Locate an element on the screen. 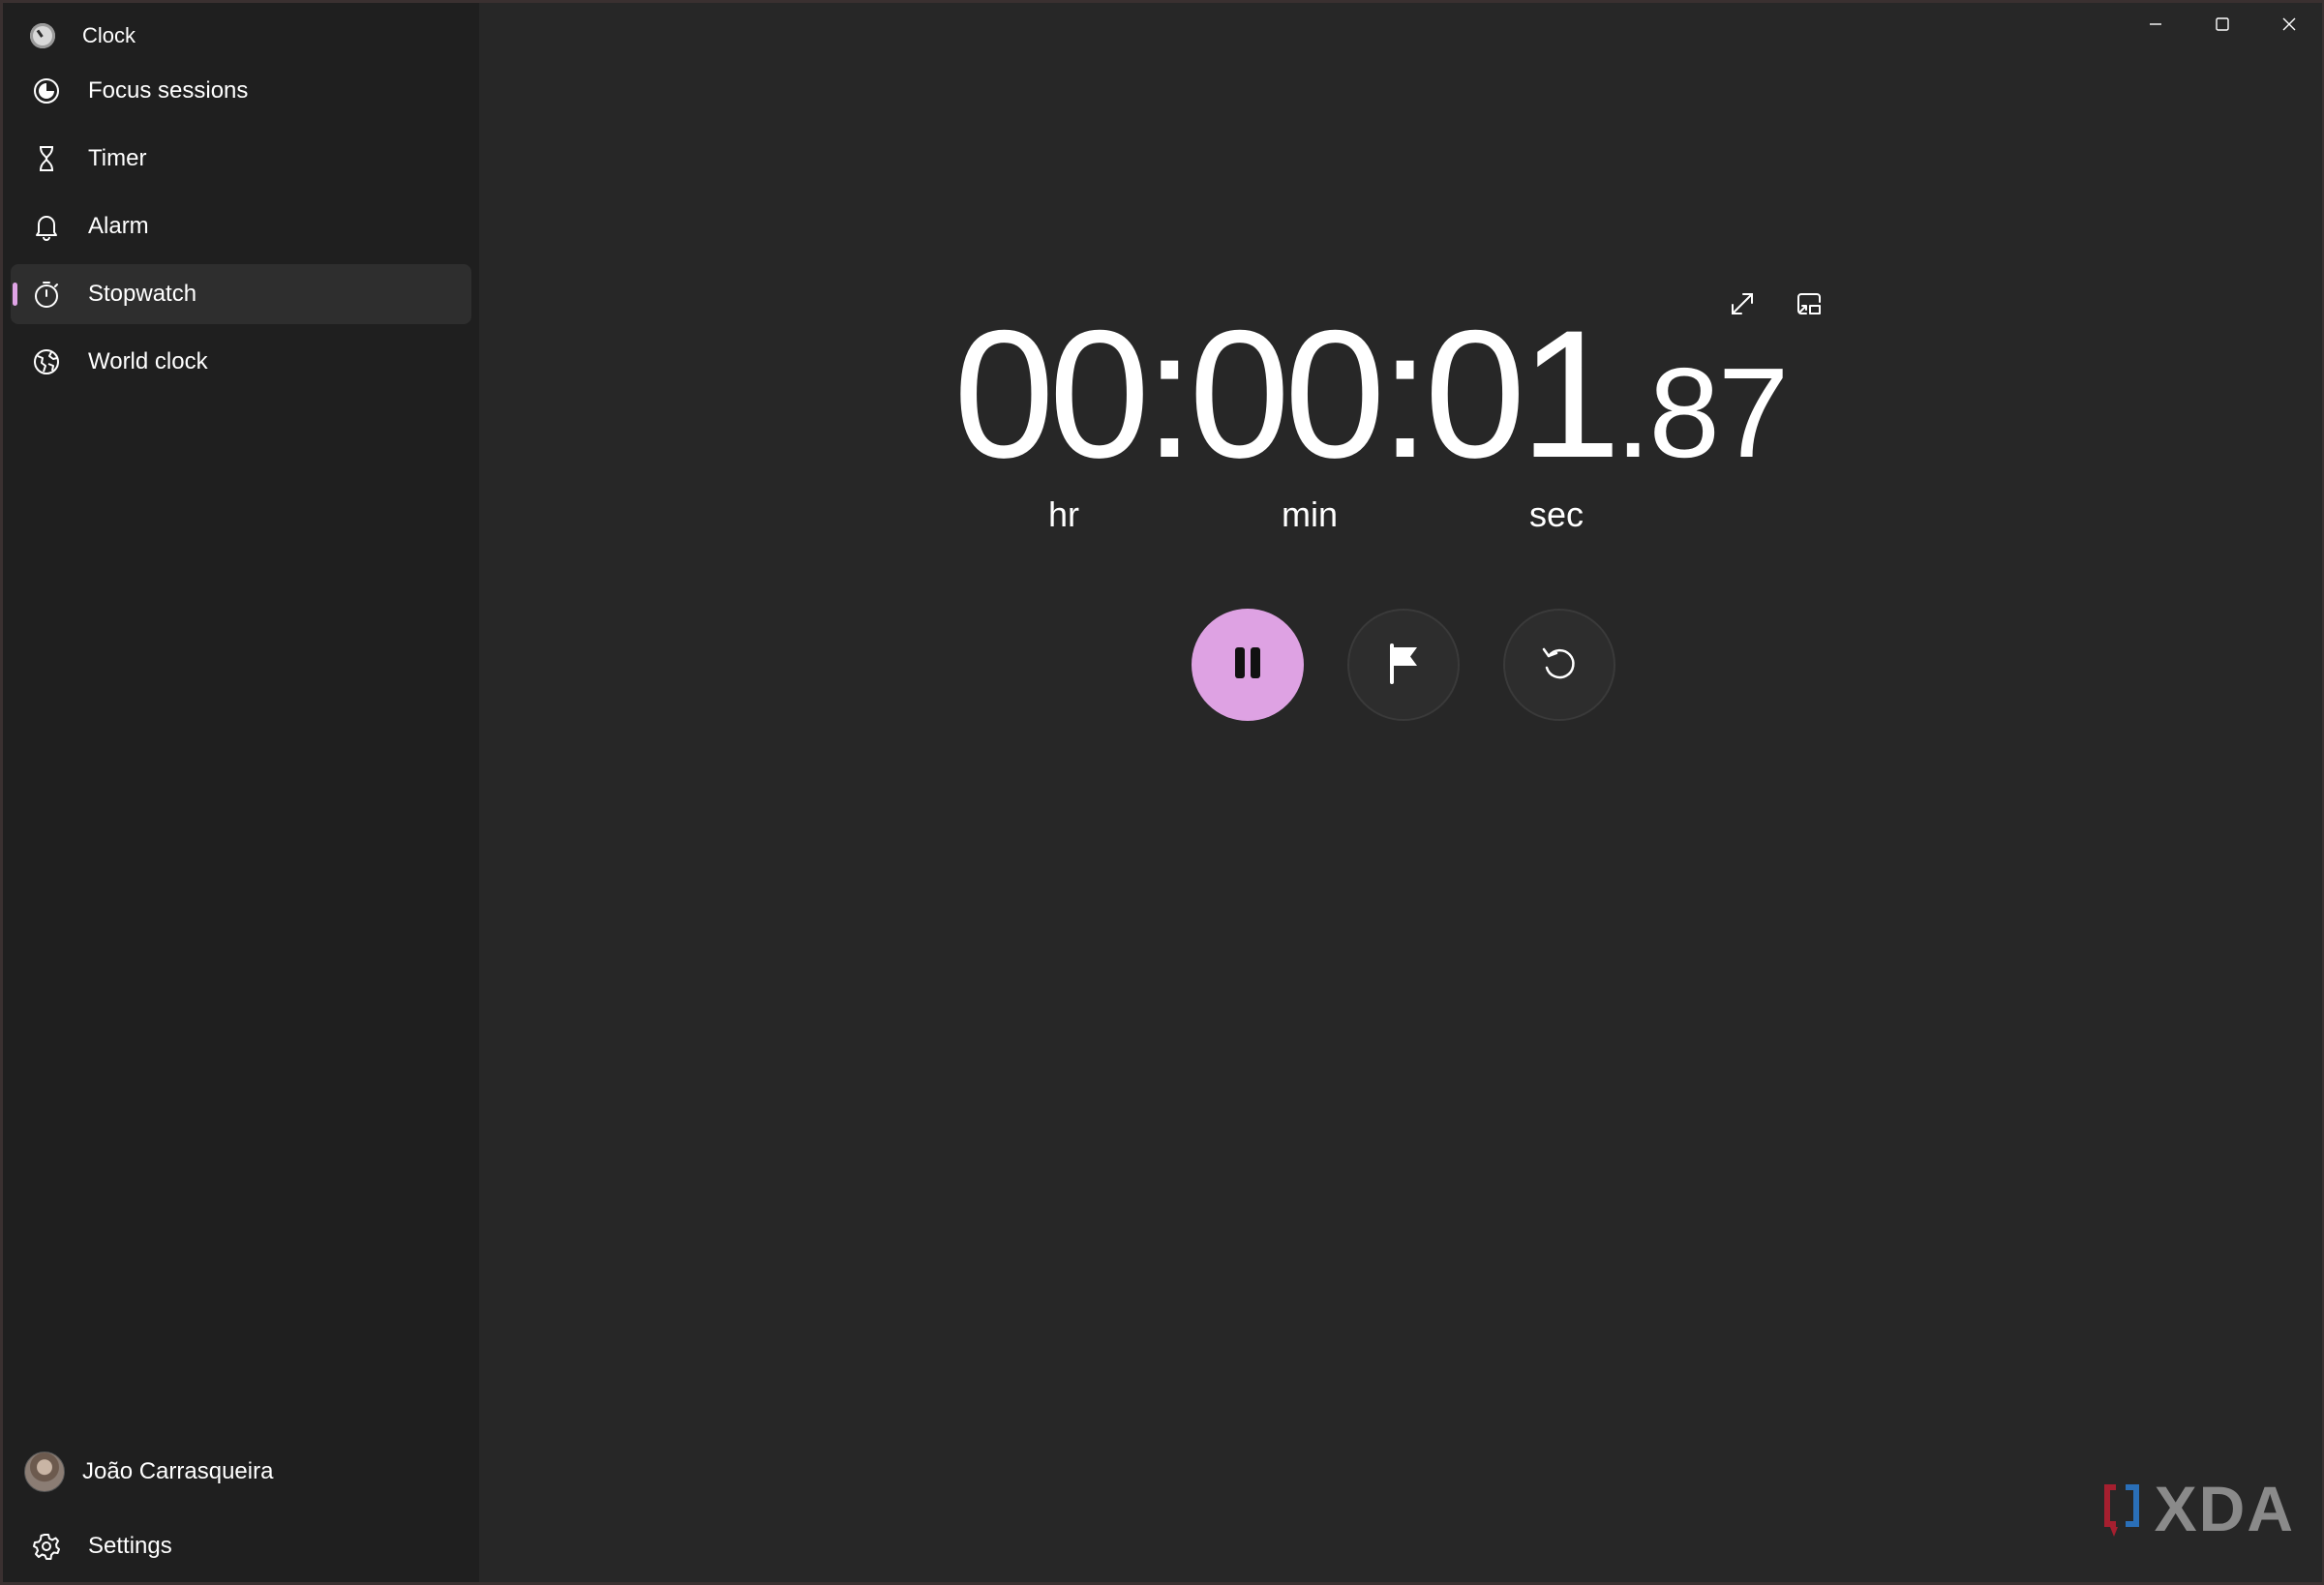 This screenshot has width=2324, height=1585. nav-item-focus-sessions: Focus sessions is located at coordinates (241, 91).